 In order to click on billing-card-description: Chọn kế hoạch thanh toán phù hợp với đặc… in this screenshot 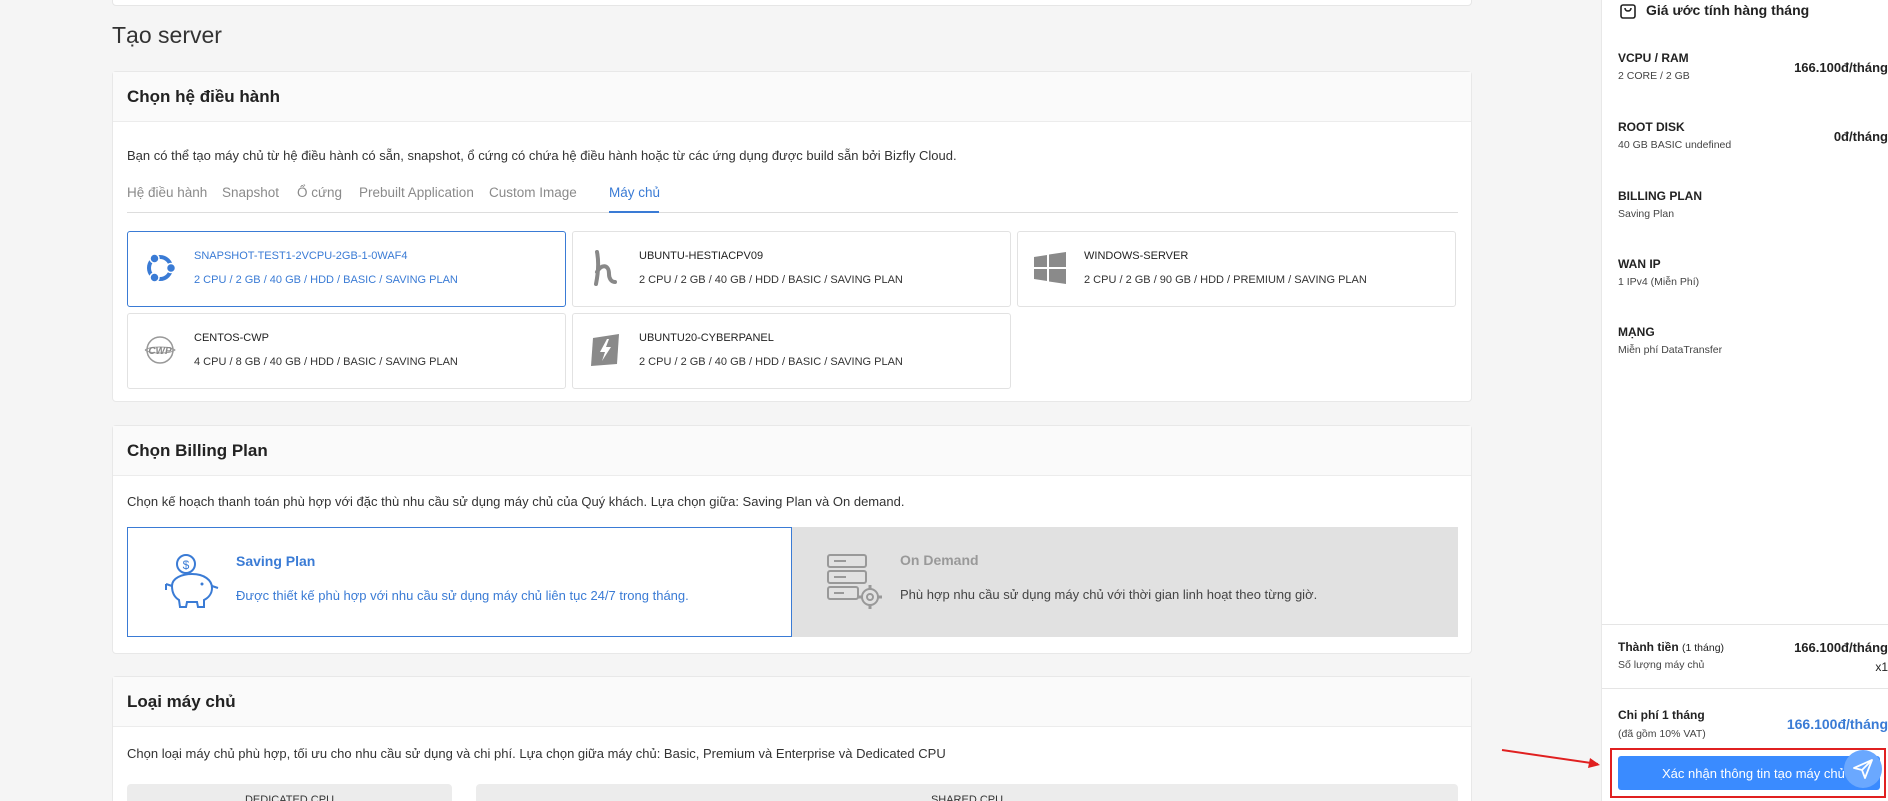, I will do `click(516, 501)`.